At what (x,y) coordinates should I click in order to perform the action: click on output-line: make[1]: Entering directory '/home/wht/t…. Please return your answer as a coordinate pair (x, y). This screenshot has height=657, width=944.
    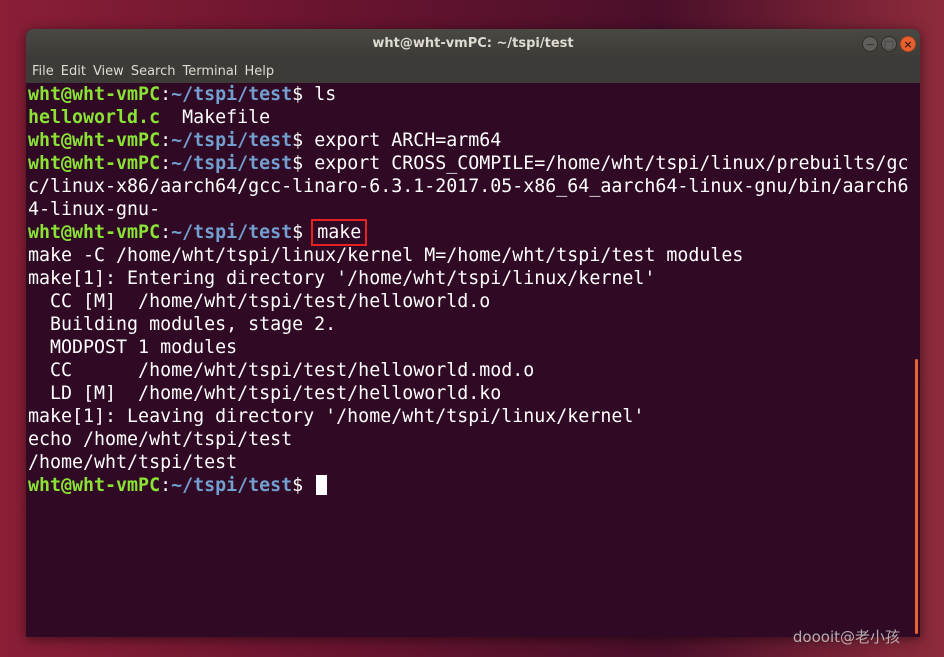
    Looking at the image, I should click on (342, 278).